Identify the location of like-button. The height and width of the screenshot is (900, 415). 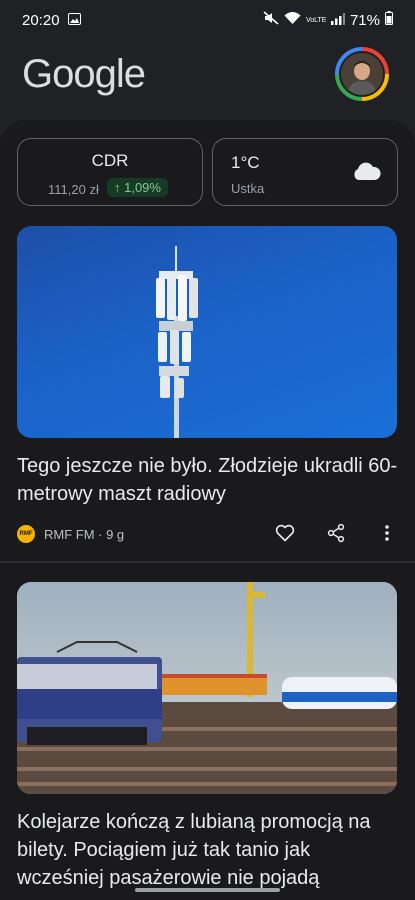
(285, 534).